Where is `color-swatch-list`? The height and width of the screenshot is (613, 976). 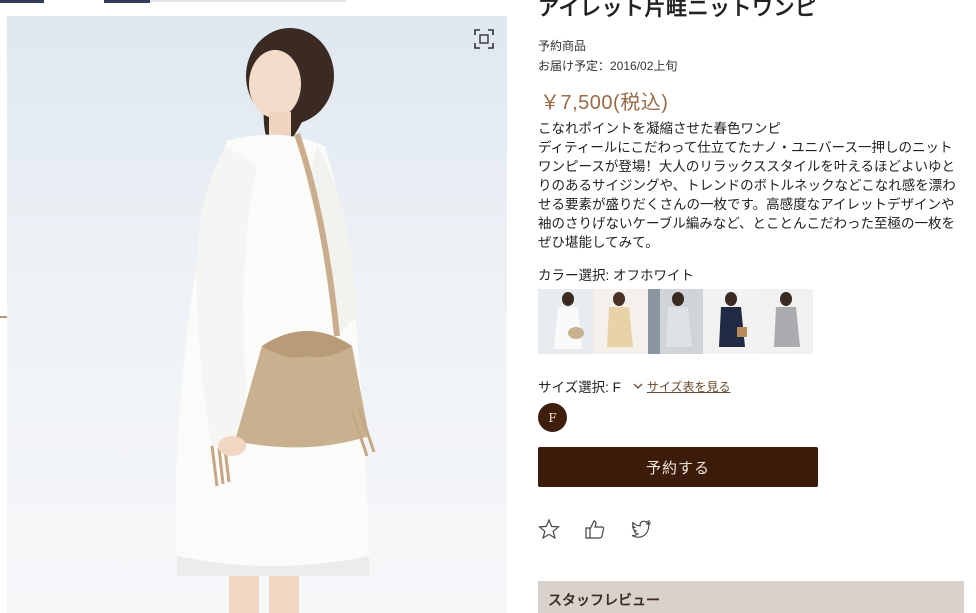 color-swatch-list is located at coordinates (675, 321).